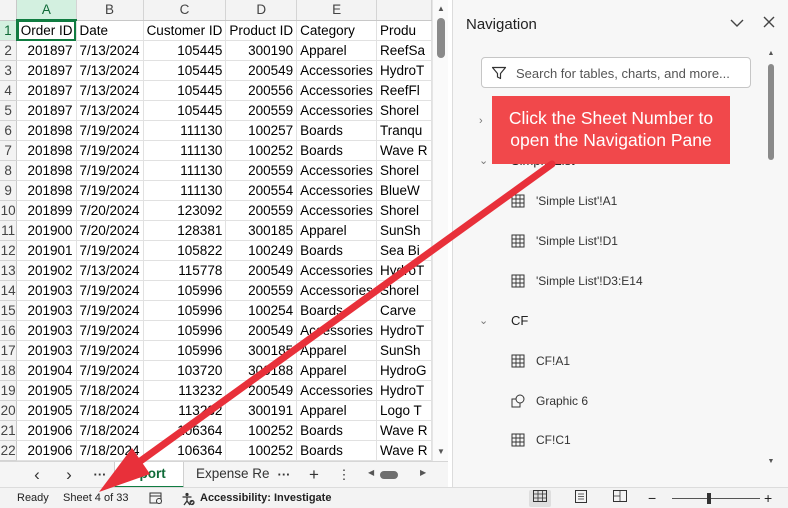 This screenshot has width=788, height=508. Describe the element at coordinates (110, 330) in the screenshot. I see `cell-b16: 7/19/2024` at that location.